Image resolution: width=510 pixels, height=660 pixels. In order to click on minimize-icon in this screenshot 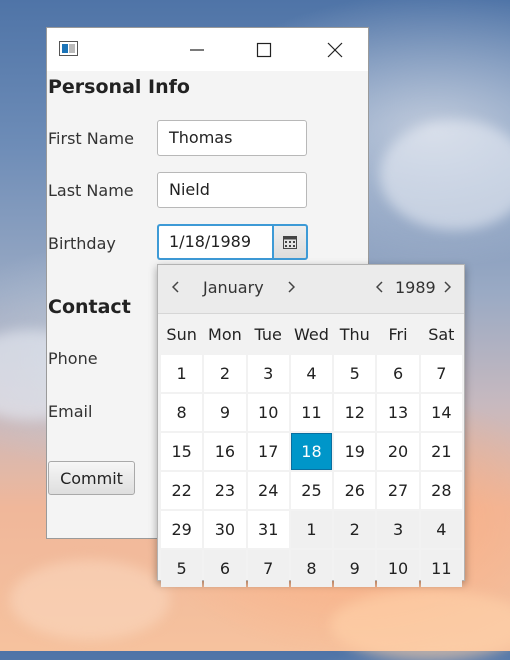, I will do `click(197, 49)`.